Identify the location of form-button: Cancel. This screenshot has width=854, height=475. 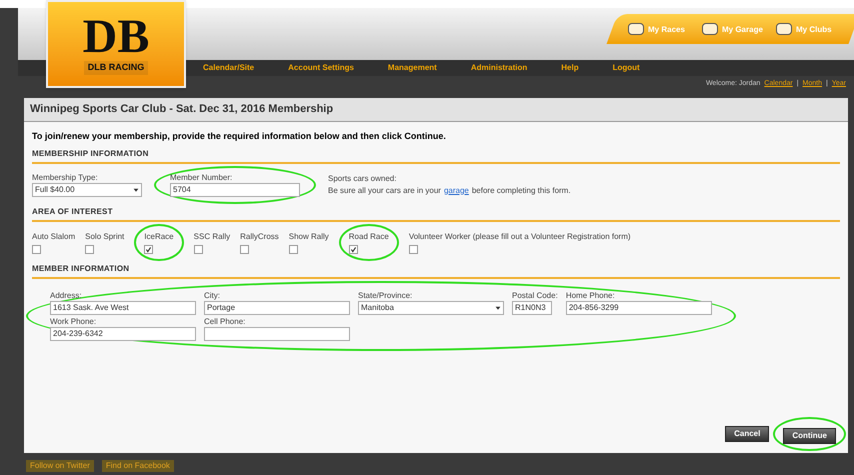
(747, 434).